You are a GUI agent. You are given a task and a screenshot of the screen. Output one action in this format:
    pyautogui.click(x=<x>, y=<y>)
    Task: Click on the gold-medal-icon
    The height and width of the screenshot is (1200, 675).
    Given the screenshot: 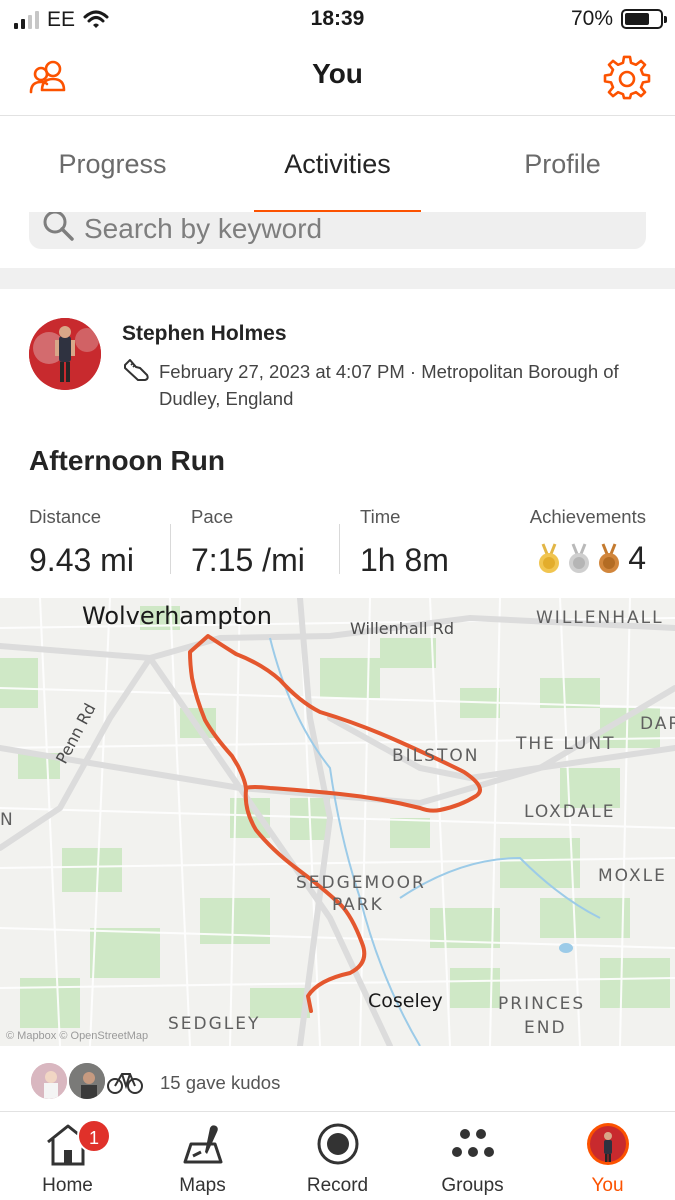 What is the action you would take?
    pyautogui.click(x=549, y=557)
    